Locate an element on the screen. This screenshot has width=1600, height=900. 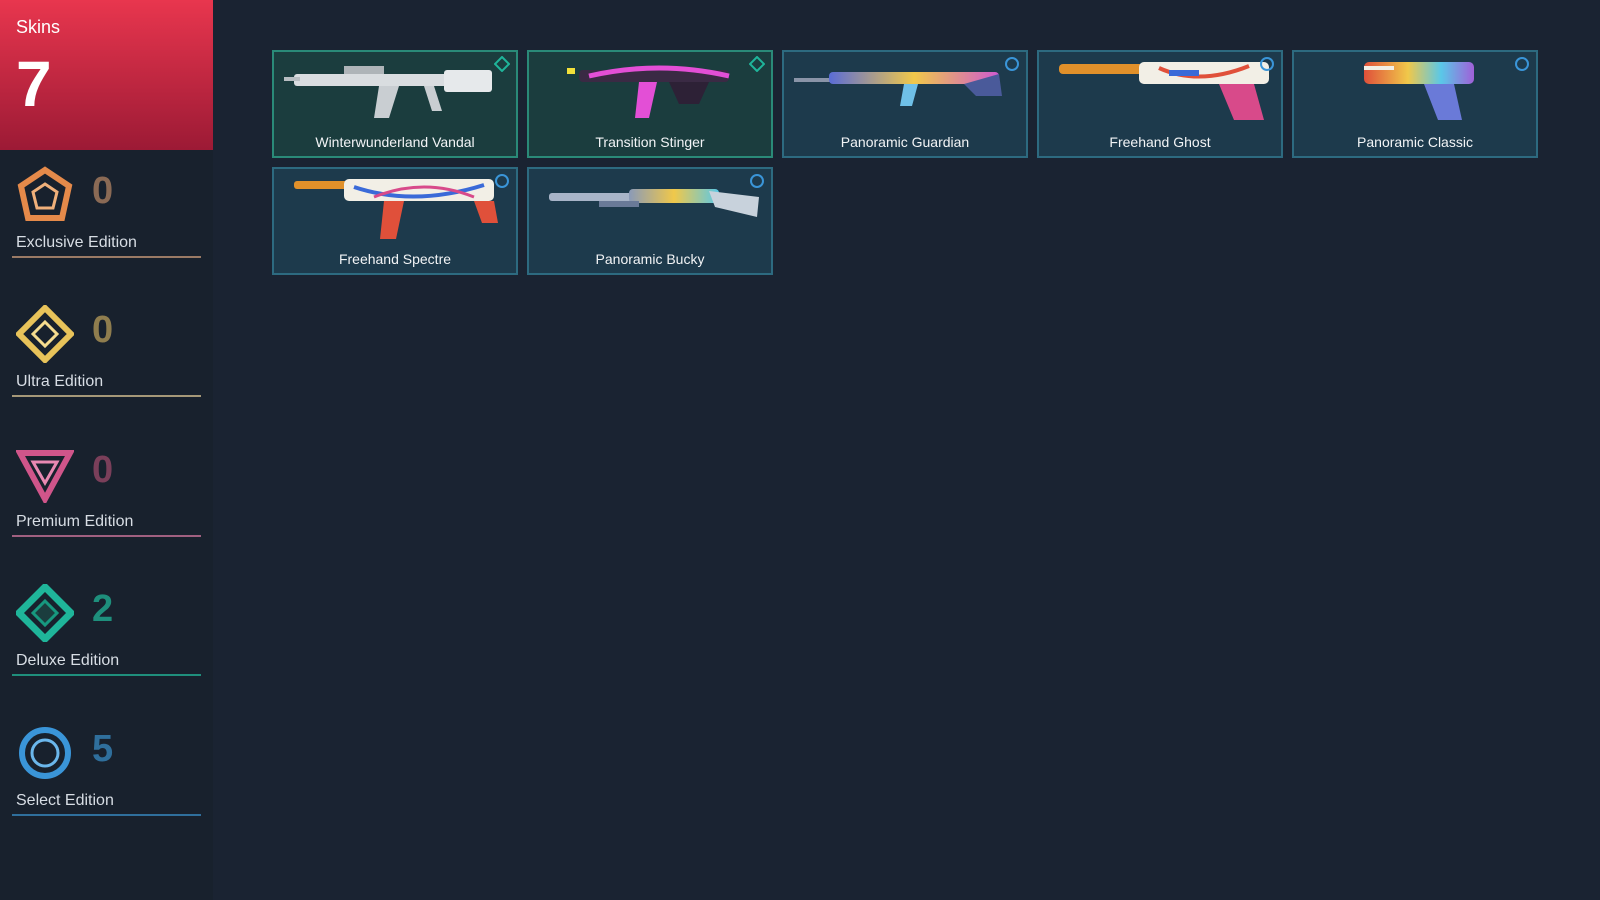
tier-label: Deluxe Edition is located at coordinates (68, 660).